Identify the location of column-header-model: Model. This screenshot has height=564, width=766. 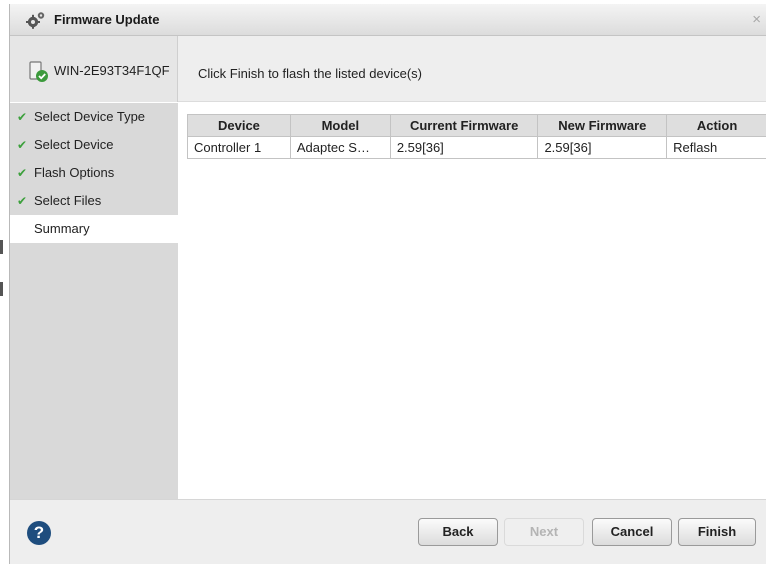
(340, 125).